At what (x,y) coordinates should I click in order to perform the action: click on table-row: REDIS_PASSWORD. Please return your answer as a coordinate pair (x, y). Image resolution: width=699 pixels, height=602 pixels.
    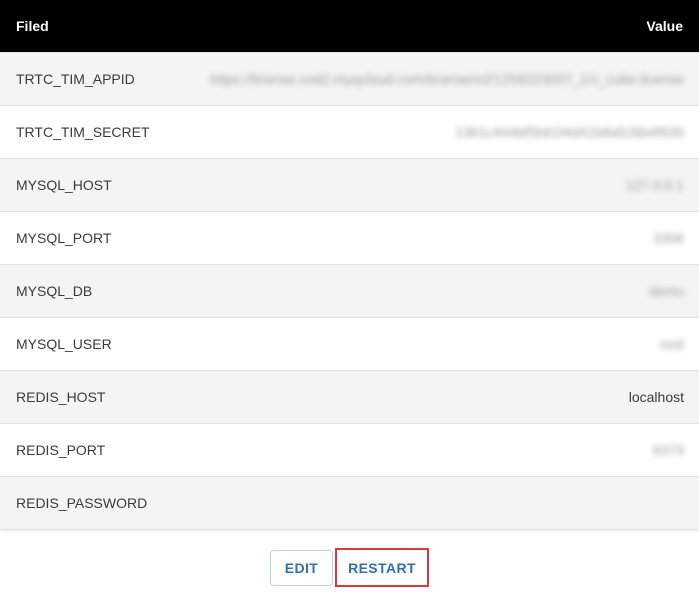
    Looking at the image, I should click on (349, 502).